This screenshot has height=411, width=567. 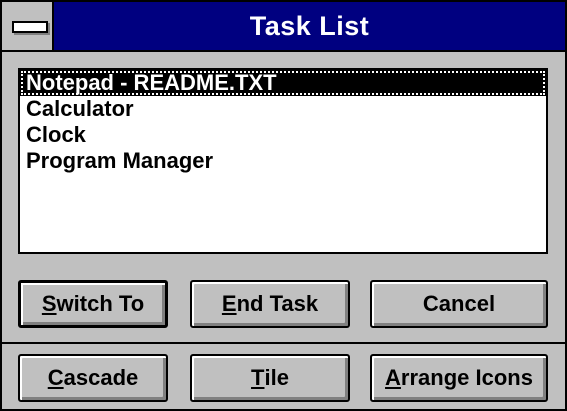 I want to click on system-menu-icon, so click(x=30, y=27).